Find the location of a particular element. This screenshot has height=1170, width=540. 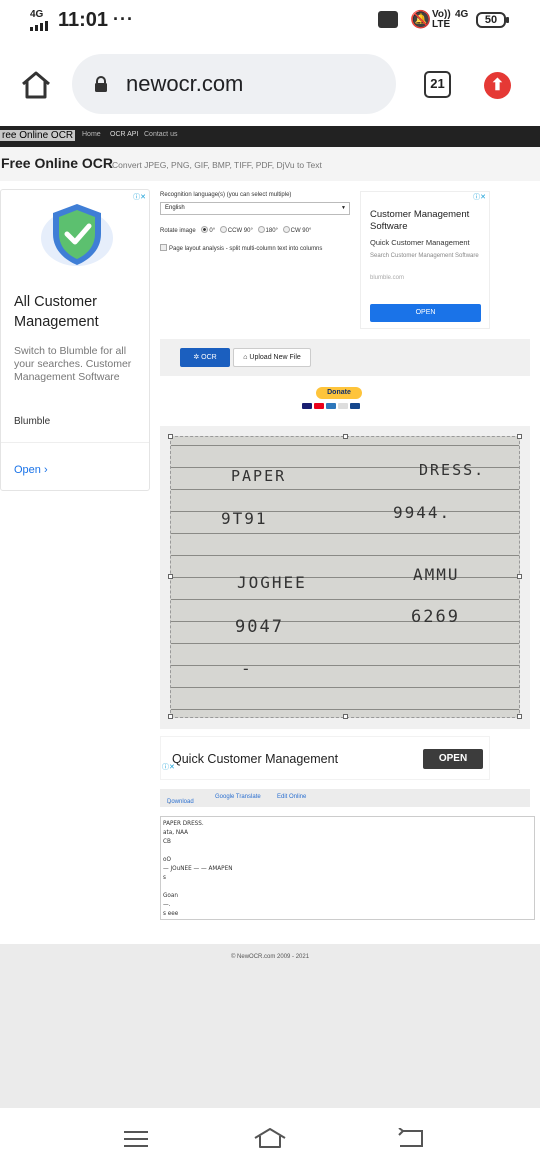

open-label: Open is located at coordinates (27, 470).